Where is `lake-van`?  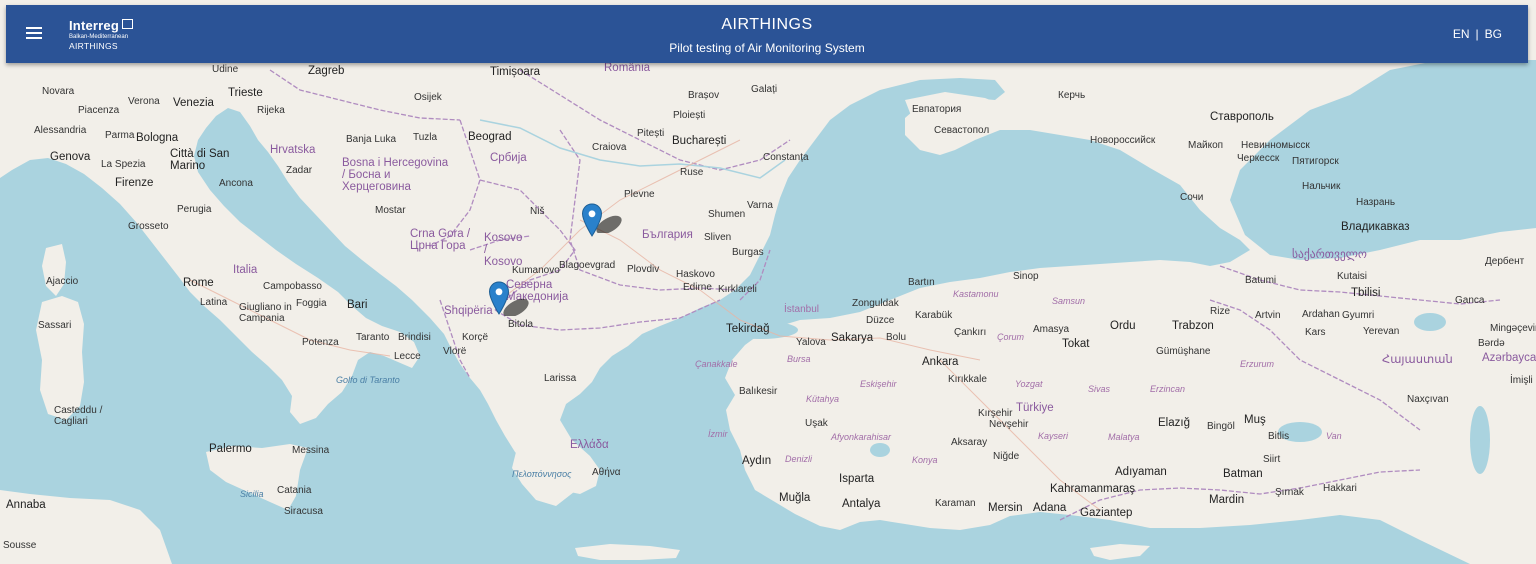
lake-van is located at coordinates (1300, 432).